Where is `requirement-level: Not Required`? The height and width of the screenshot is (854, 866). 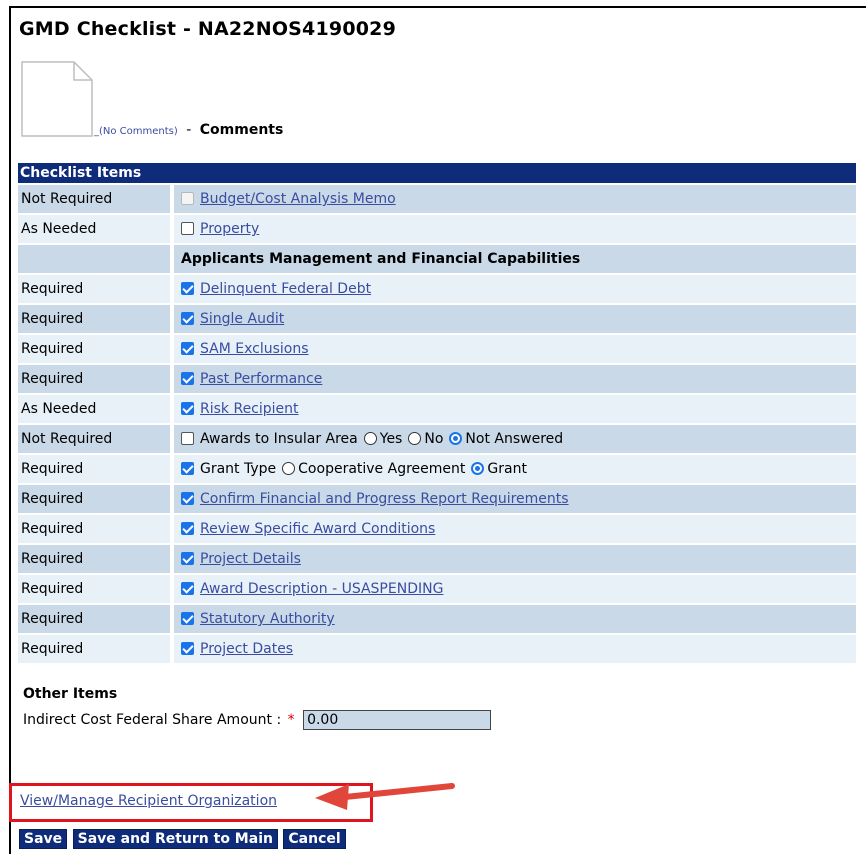 requirement-level: Not Required is located at coordinates (94, 439).